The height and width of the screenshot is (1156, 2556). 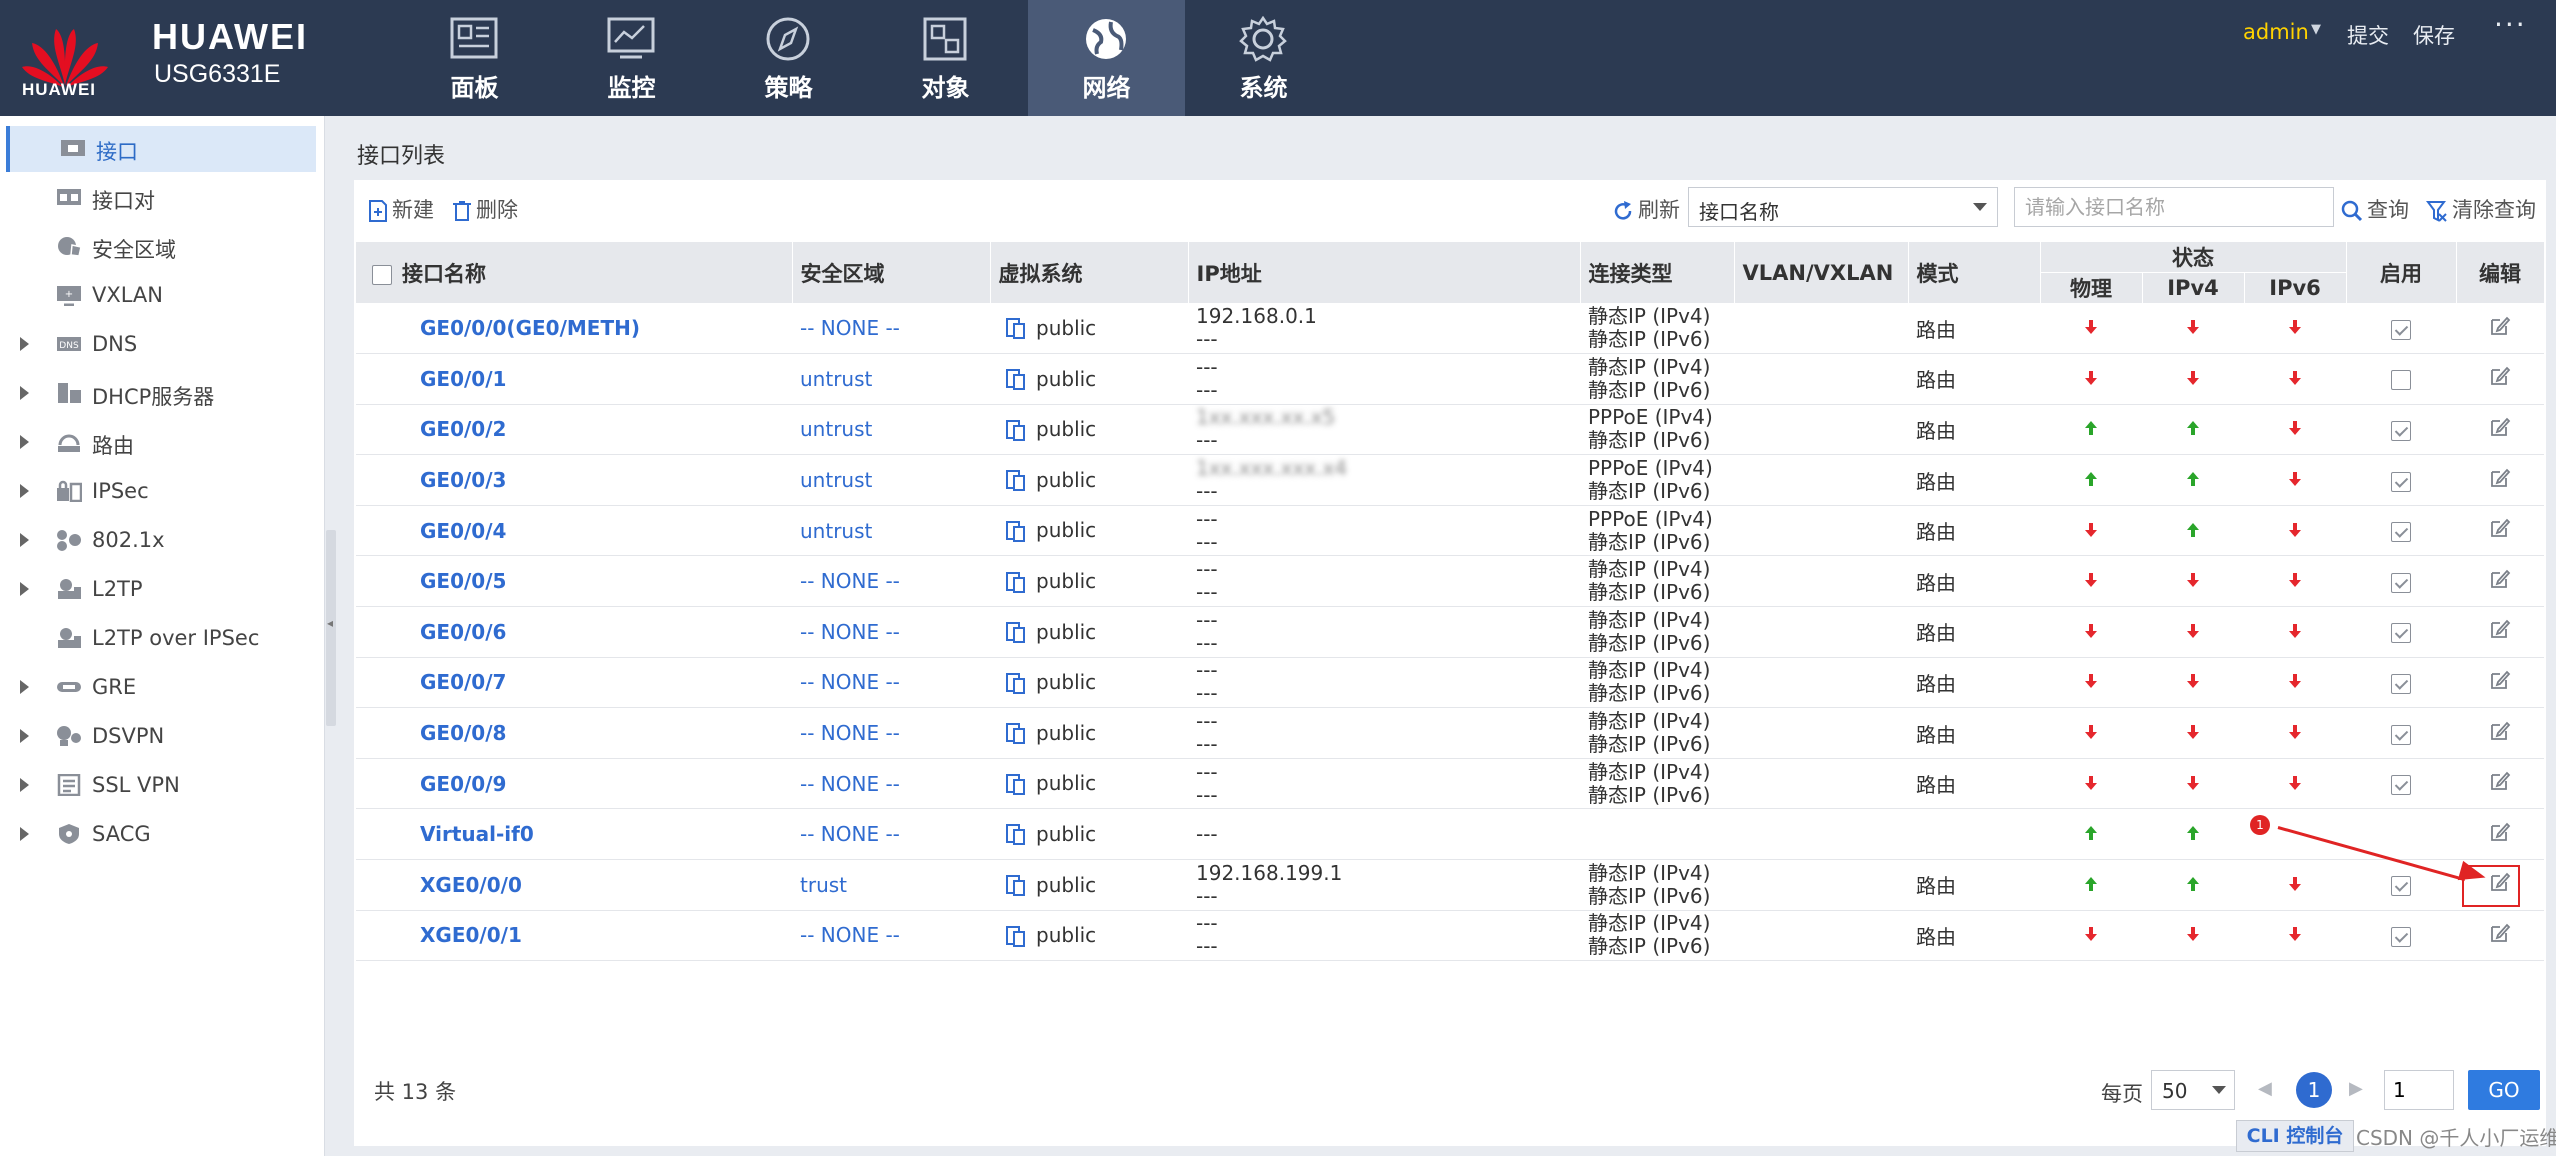 I want to click on nav-tab-dashboard: 面板, so click(x=474, y=58).